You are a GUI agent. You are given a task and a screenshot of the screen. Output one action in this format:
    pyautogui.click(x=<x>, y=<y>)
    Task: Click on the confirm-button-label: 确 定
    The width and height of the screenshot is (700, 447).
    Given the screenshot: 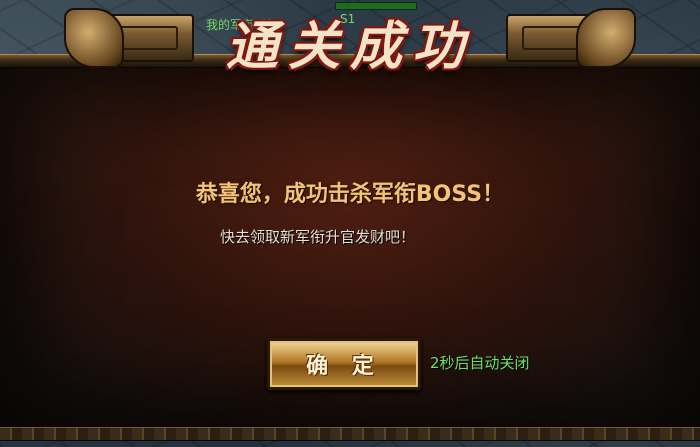 What is the action you would take?
    pyautogui.click(x=344, y=366)
    